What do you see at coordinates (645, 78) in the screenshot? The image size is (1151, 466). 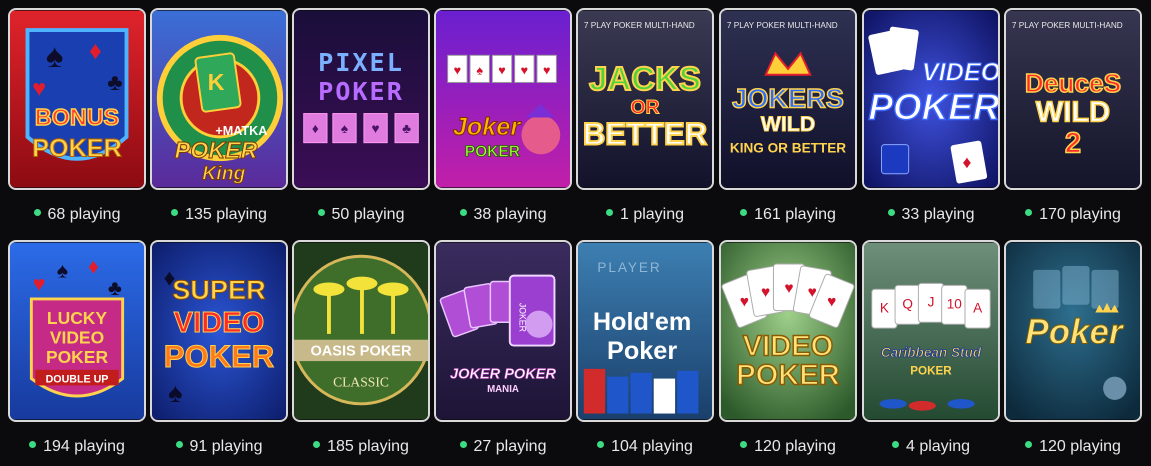 I see `tile-title: JACKS` at bounding box center [645, 78].